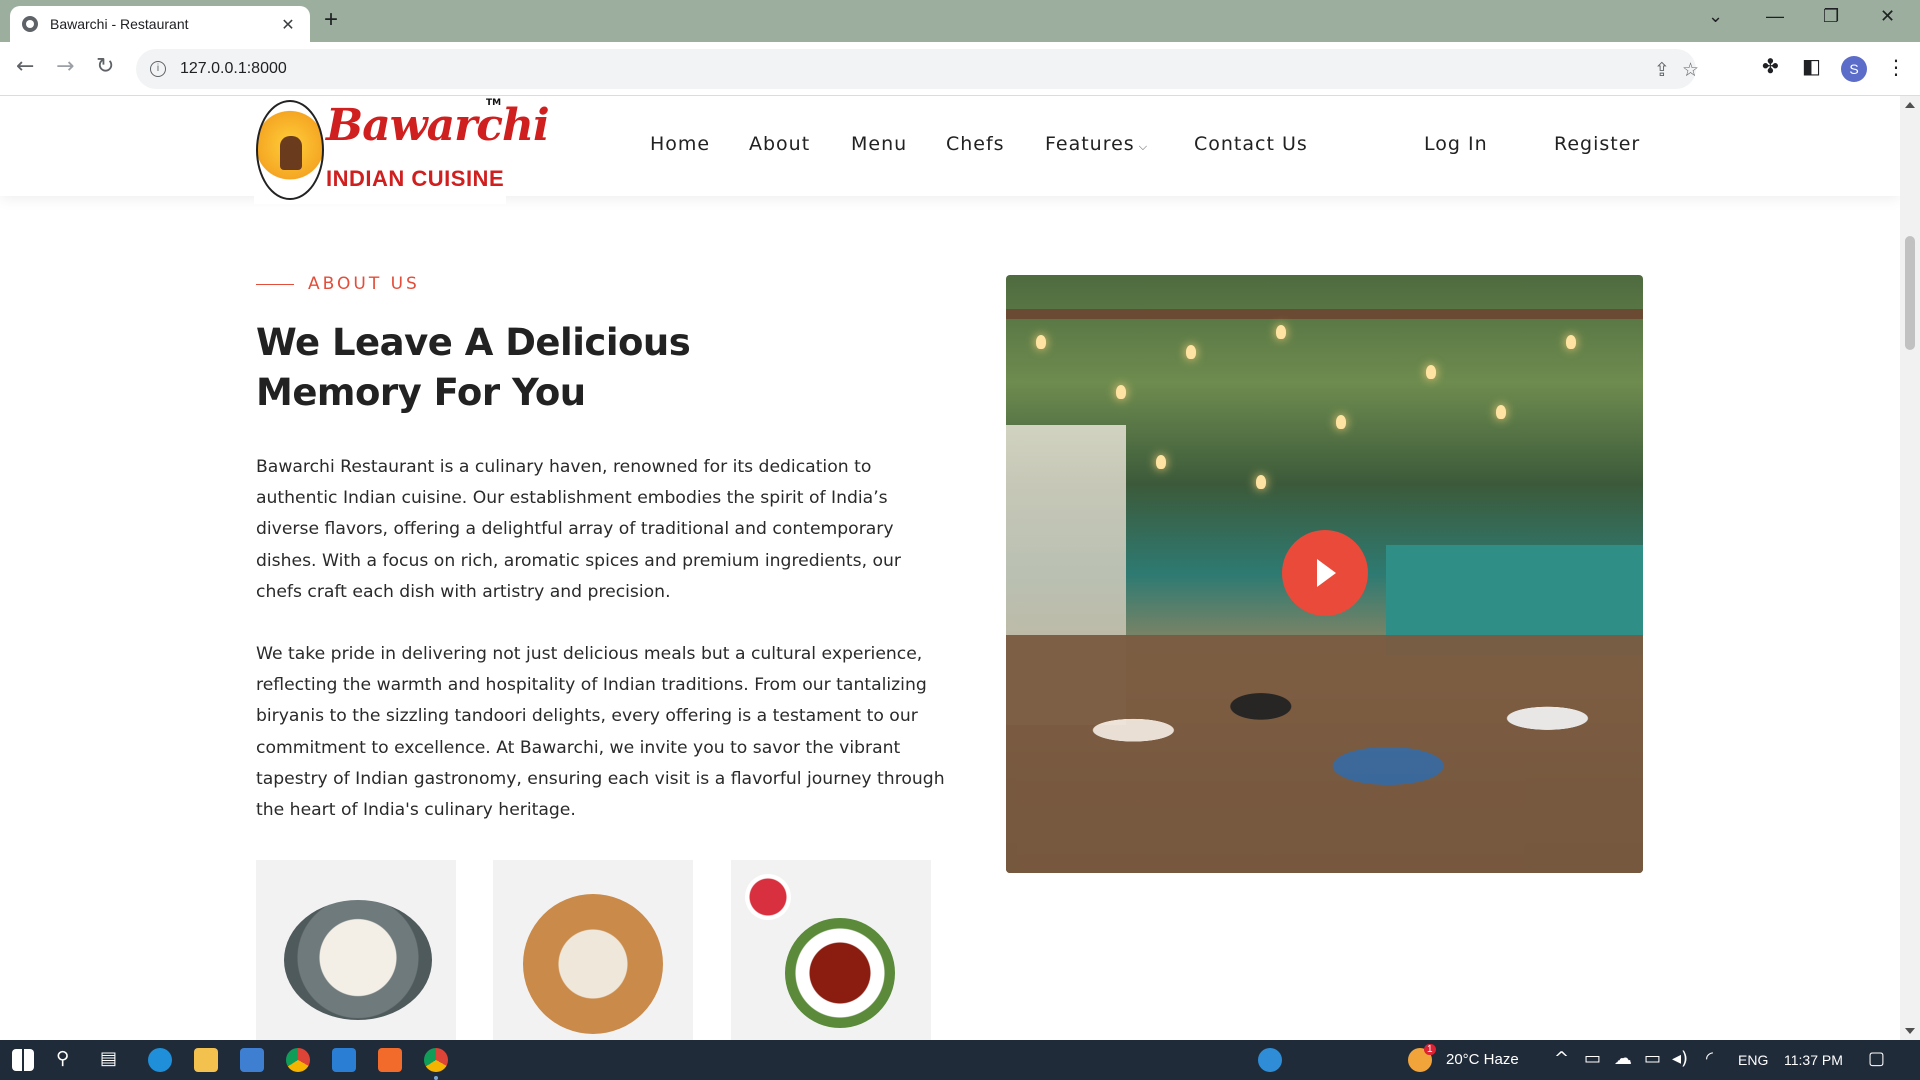 The image size is (1920, 1080). Describe the element at coordinates (1270, 1060) in the screenshot. I see `help-icon` at that location.